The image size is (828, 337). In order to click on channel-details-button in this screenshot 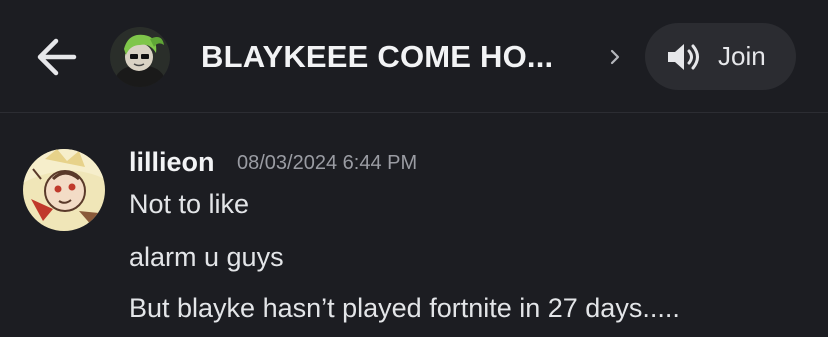, I will do `click(615, 57)`.